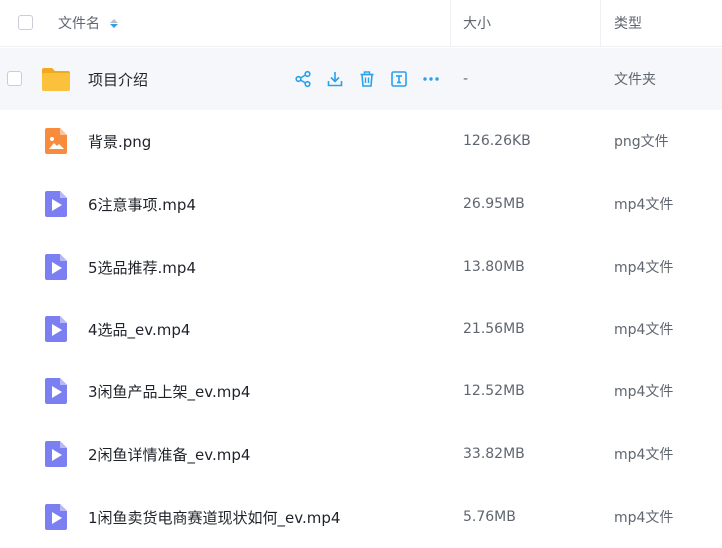 The height and width of the screenshot is (548, 722). Describe the element at coordinates (139, 329) in the screenshot. I see `file-name: 4选品_ev.mp4` at that location.